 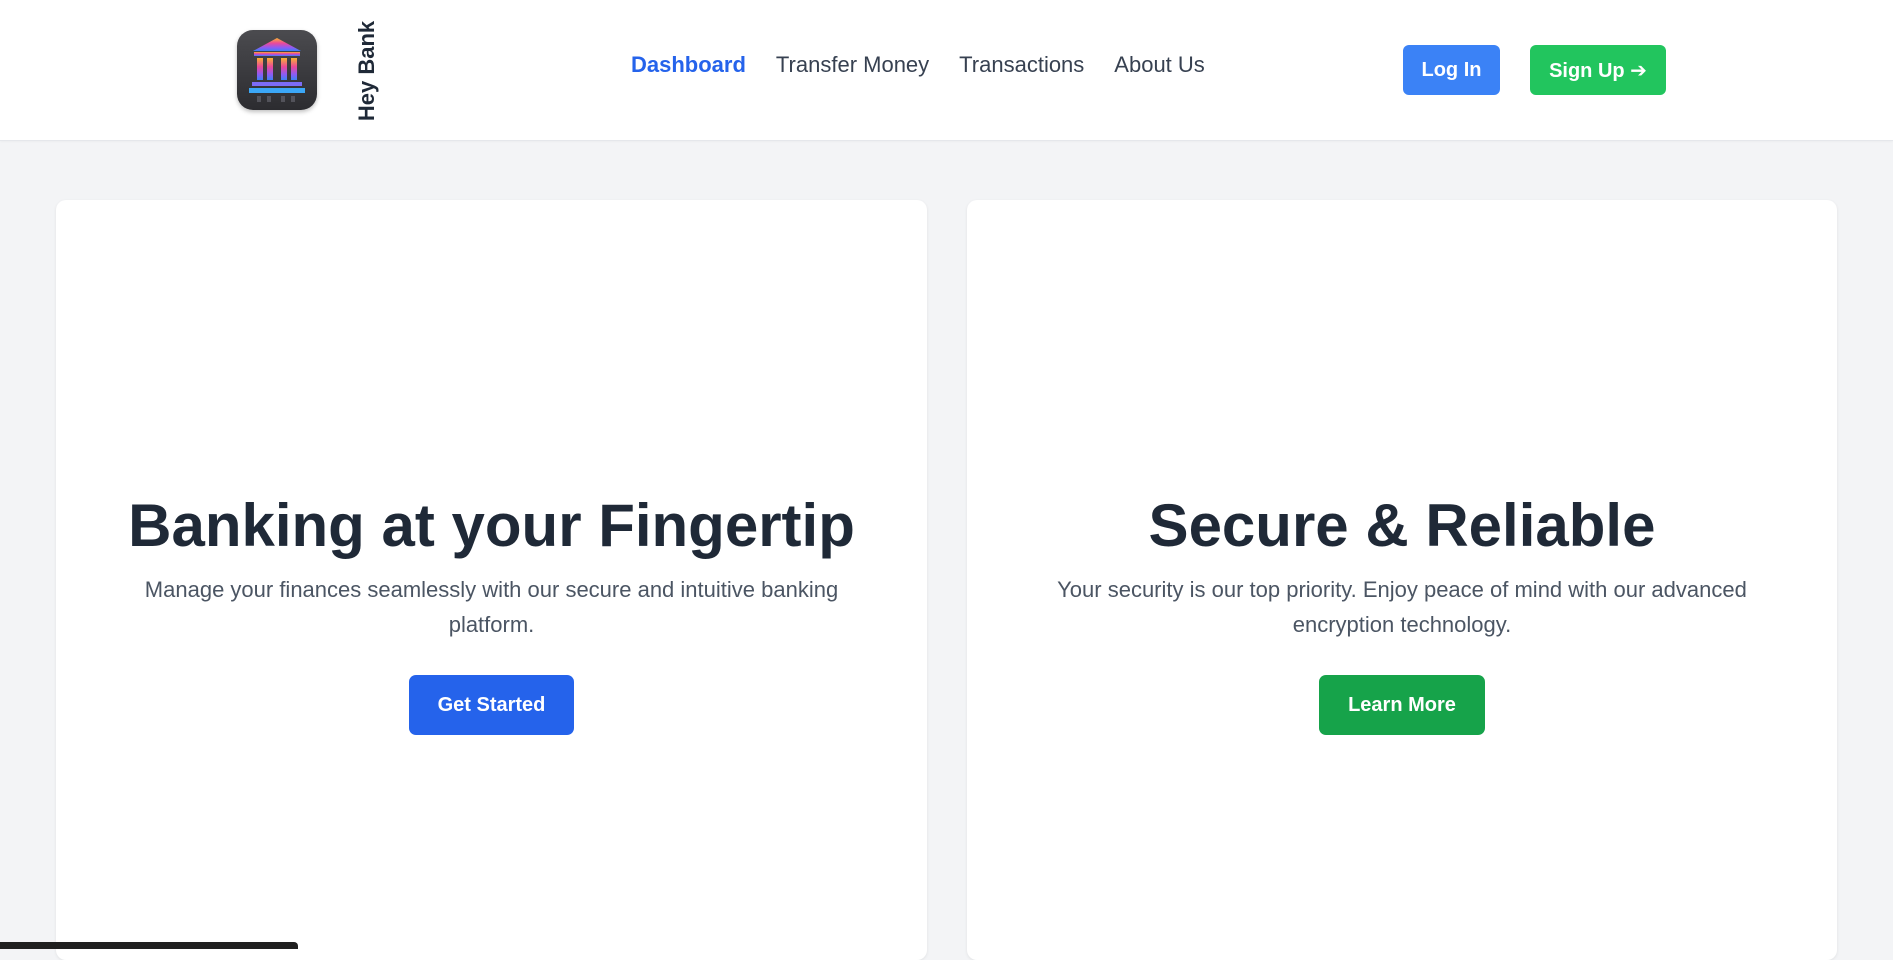 I want to click on get-started-button: Get Started, so click(x=491, y=705).